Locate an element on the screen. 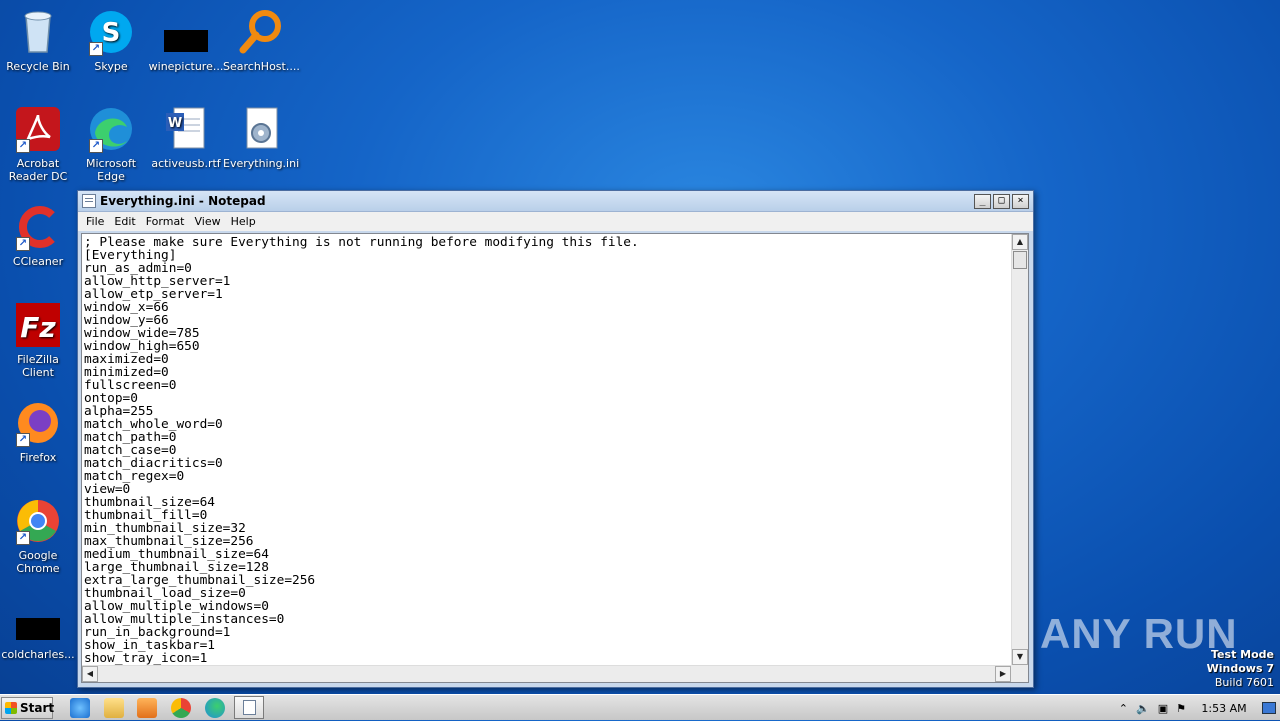  desktop-icon-everything-ini: Everything.ini is located at coordinates (261, 137).